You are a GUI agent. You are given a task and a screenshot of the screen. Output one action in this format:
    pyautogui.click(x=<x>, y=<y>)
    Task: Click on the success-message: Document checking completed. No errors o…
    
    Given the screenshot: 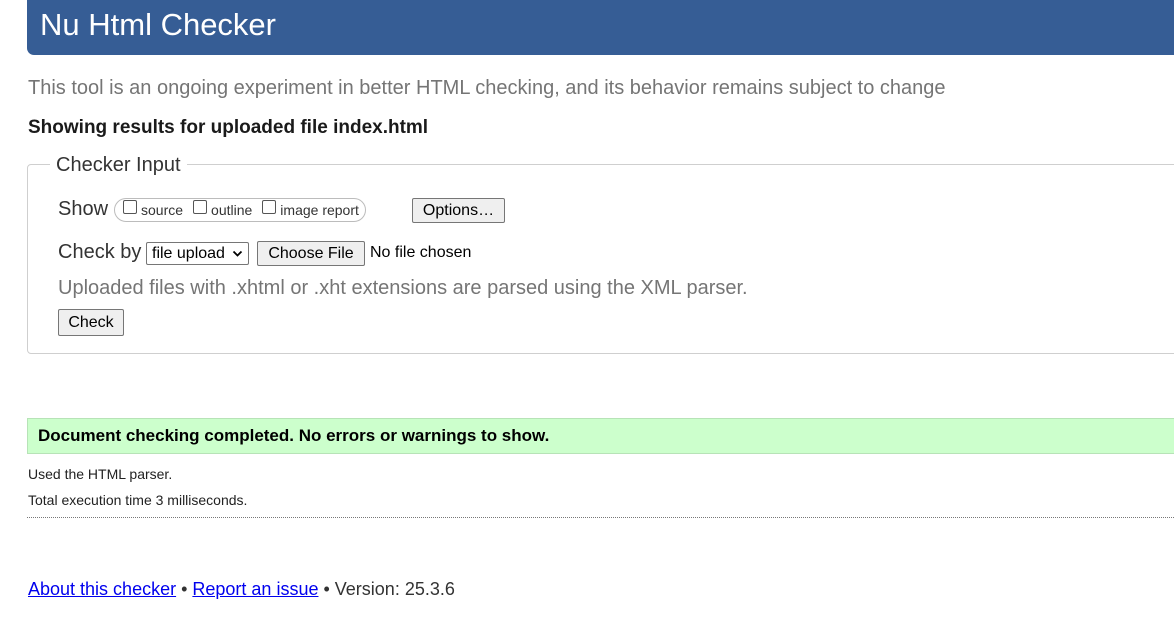 What is the action you would take?
    pyautogui.click(x=600, y=436)
    